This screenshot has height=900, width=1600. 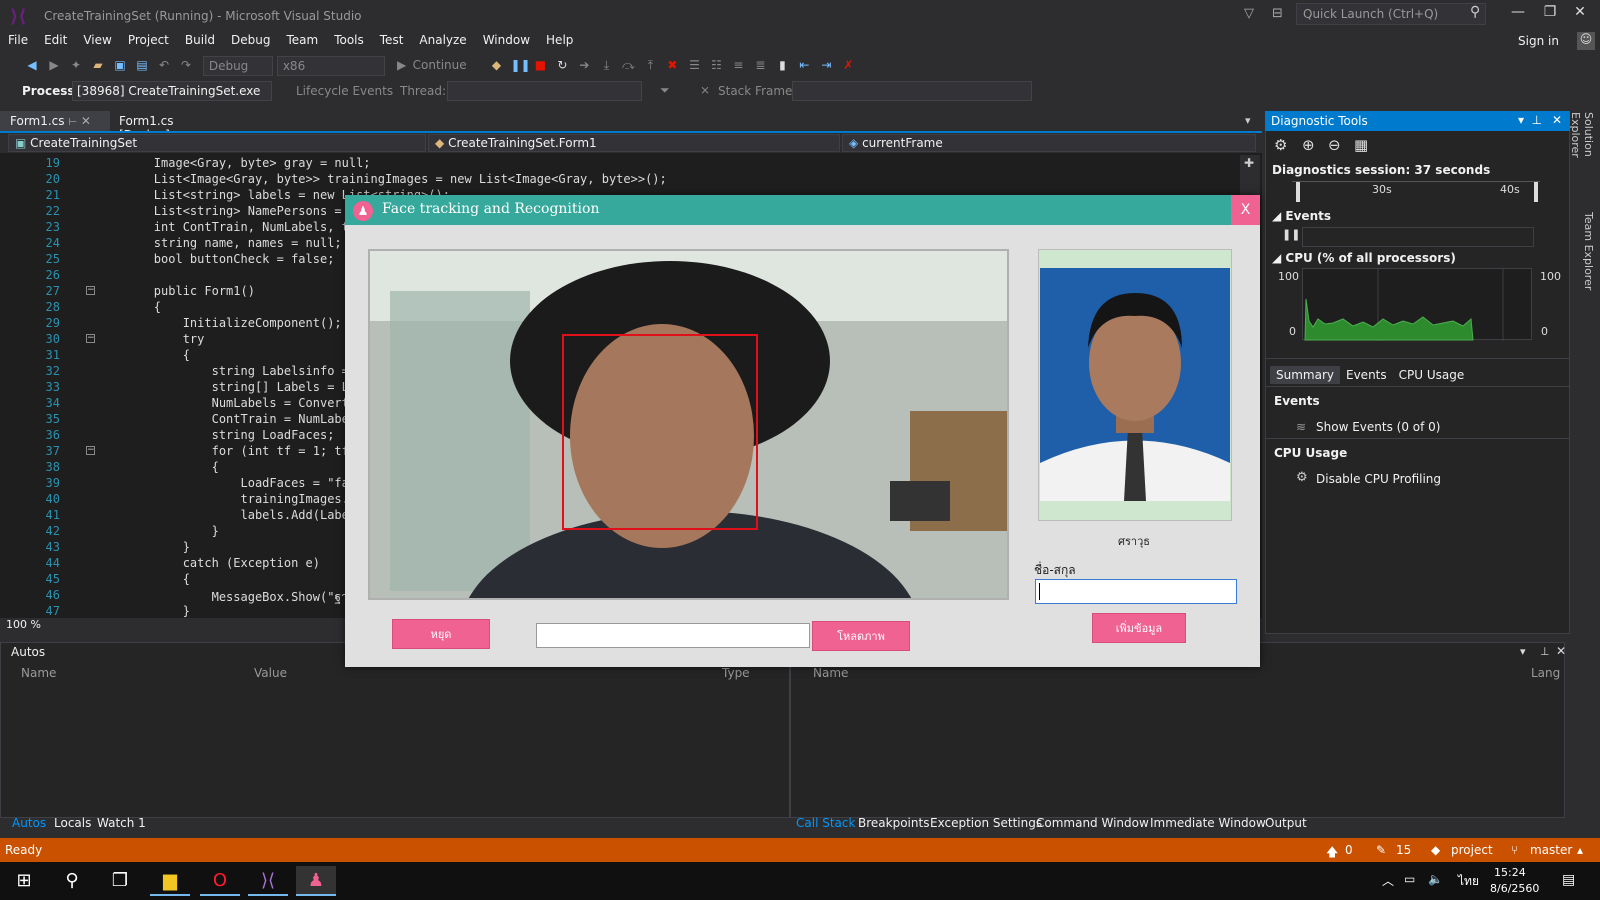 I want to click on search-icon: ⚲, so click(x=1475, y=12).